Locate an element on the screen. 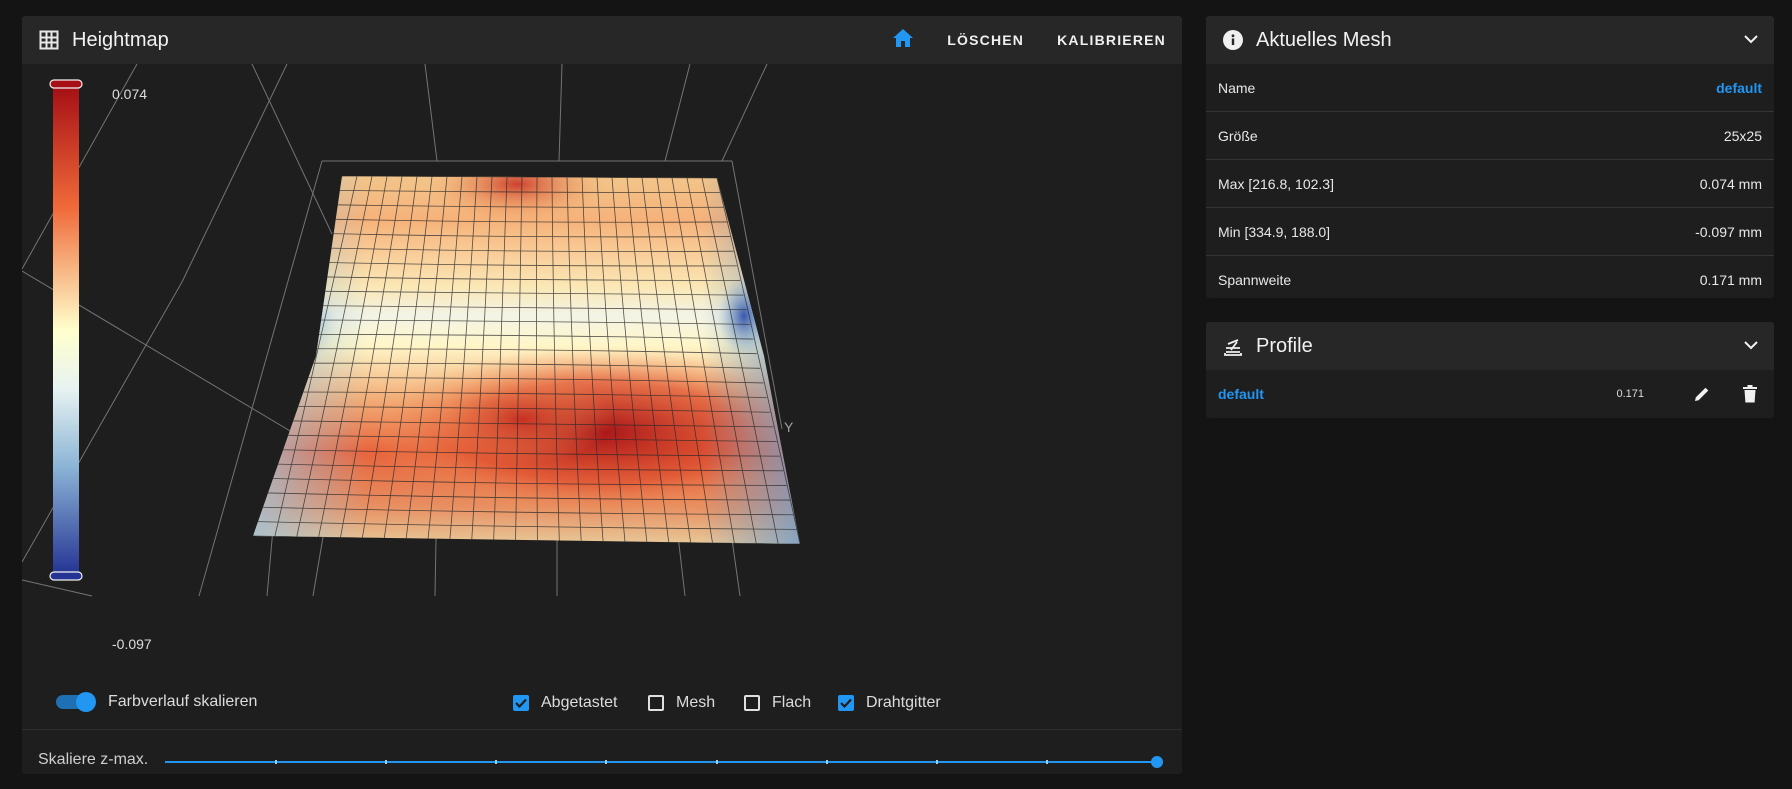  calibrate-button: KALIBRIEREN is located at coordinates (1111, 40).